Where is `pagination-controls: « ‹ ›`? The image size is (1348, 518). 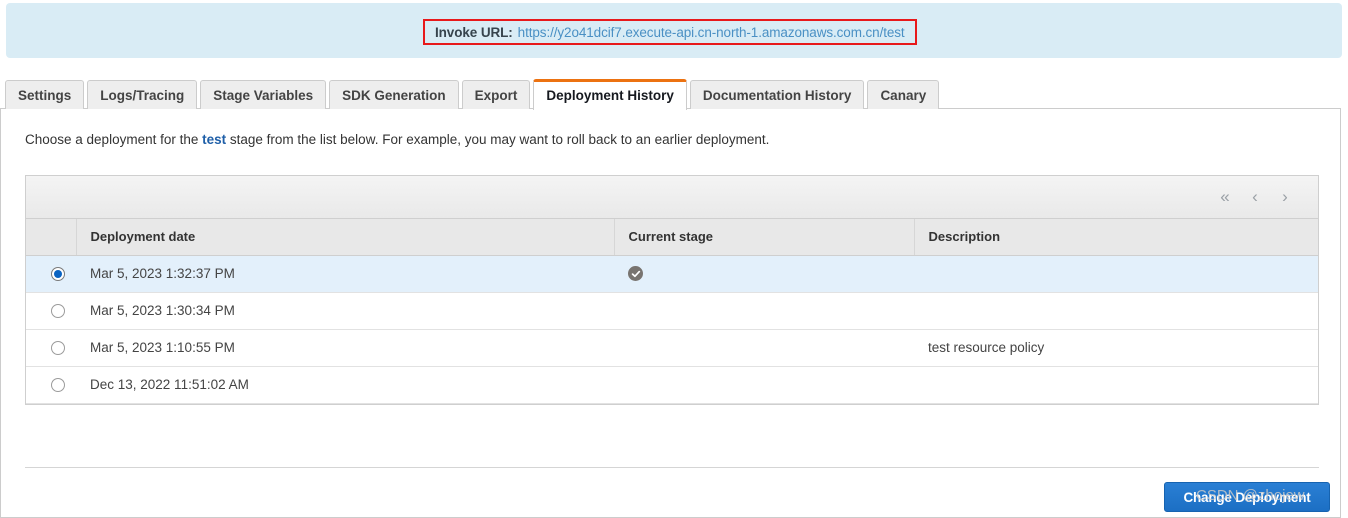
pagination-controls: « ‹ › is located at coordinates (1255, 197).